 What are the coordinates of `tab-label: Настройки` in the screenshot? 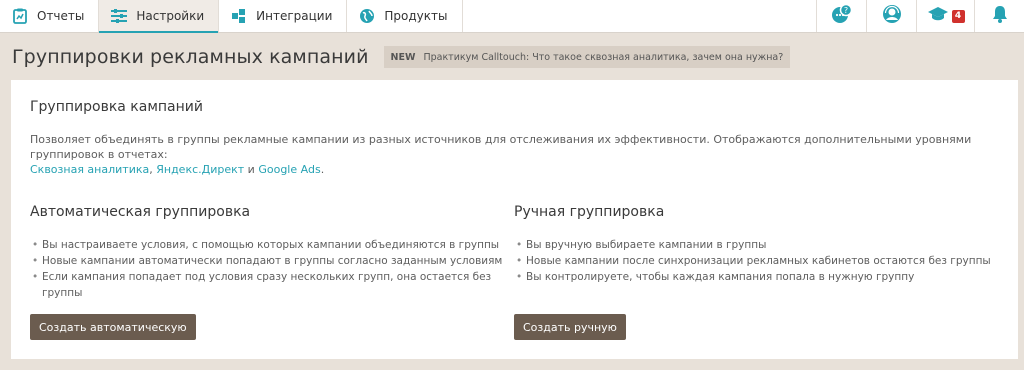 It's located at (170, 16).